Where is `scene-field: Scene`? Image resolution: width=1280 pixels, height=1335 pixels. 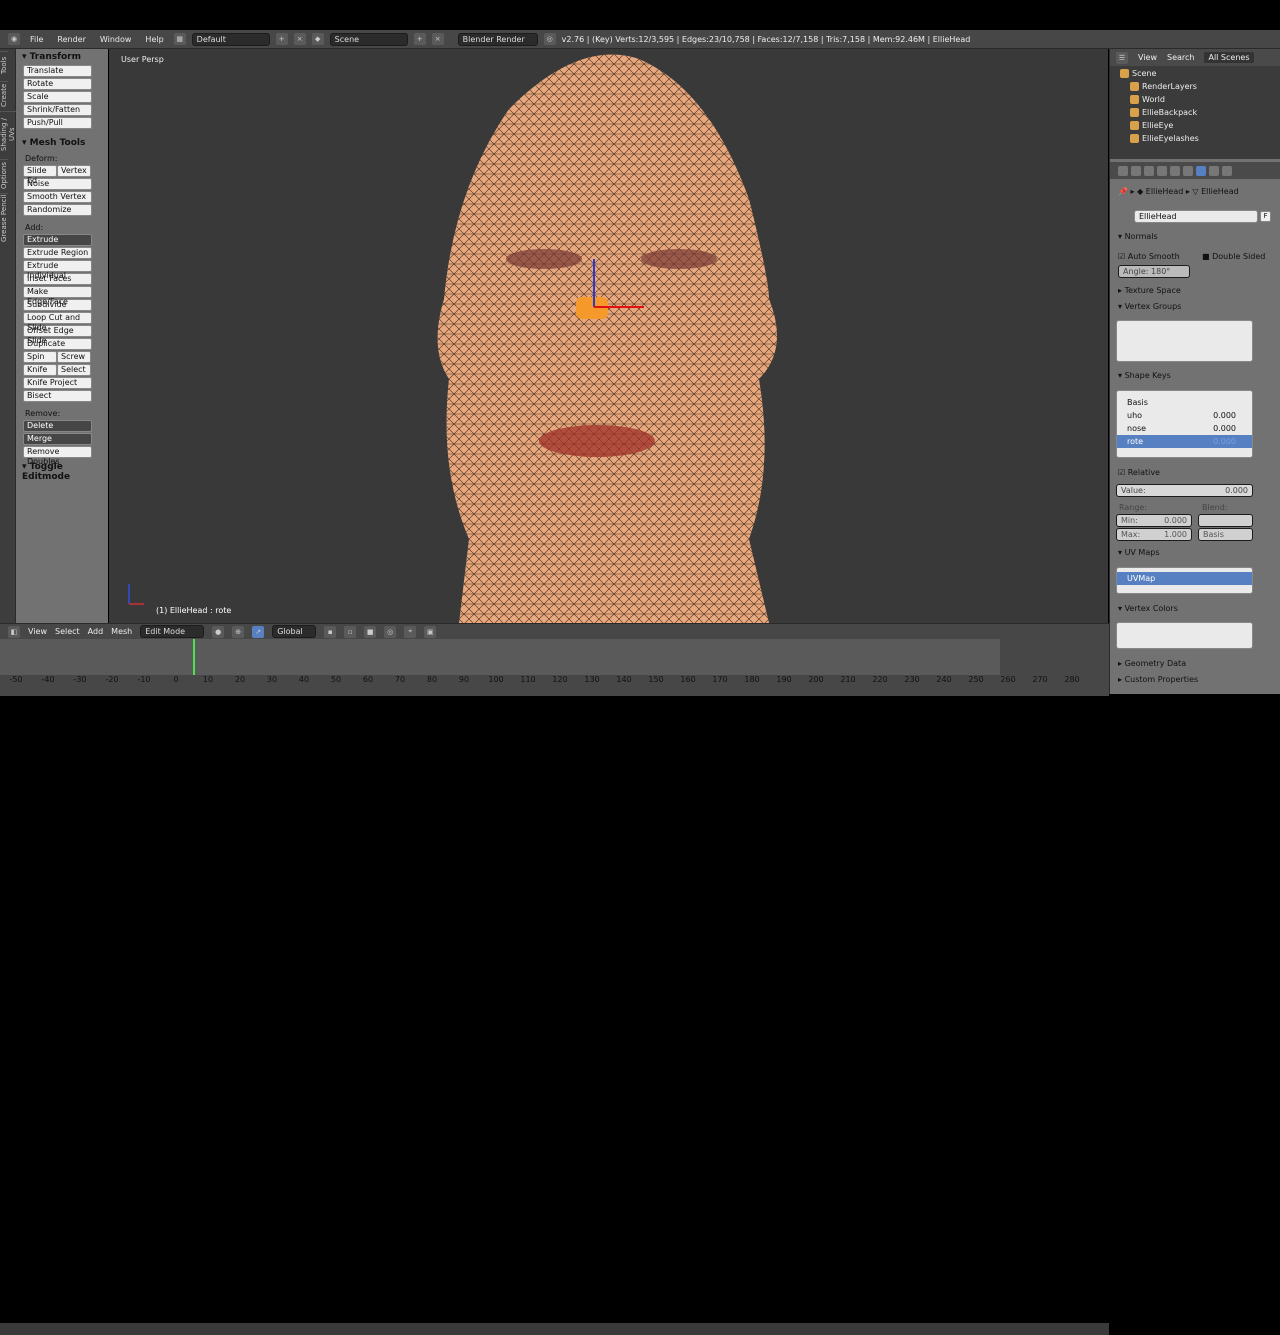 scene-field: Scene is located at coordinates (368, 39).